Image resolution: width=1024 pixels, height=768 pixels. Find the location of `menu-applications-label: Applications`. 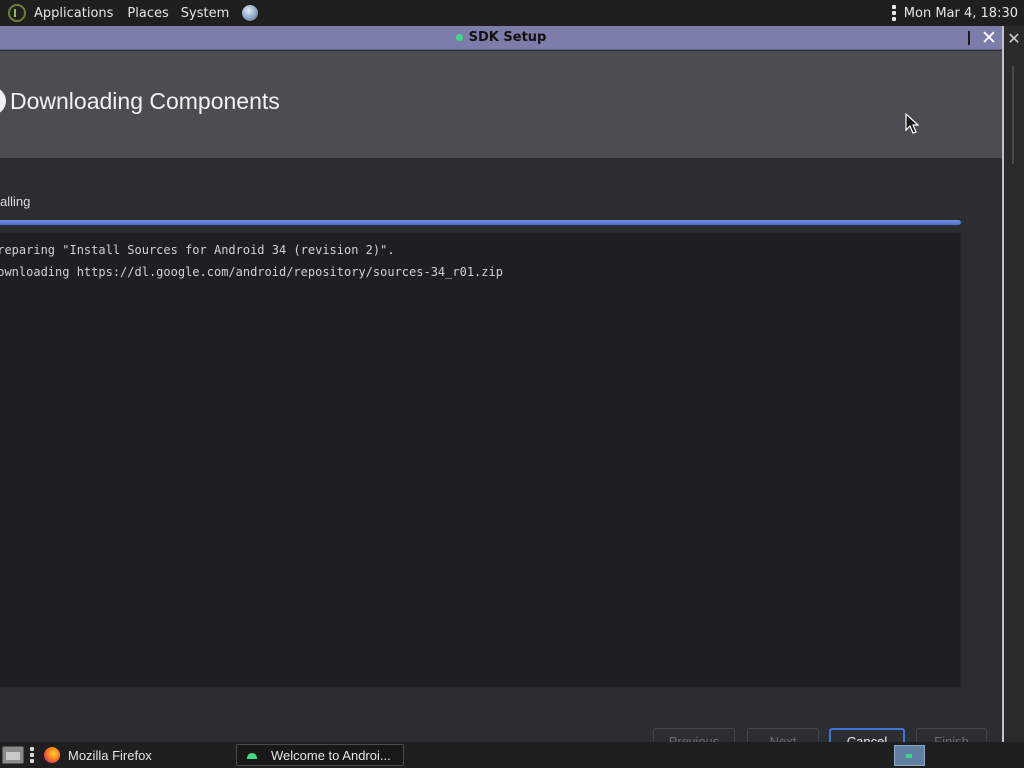

menu-applications-label: Applications is located at coordinates (74, 13).